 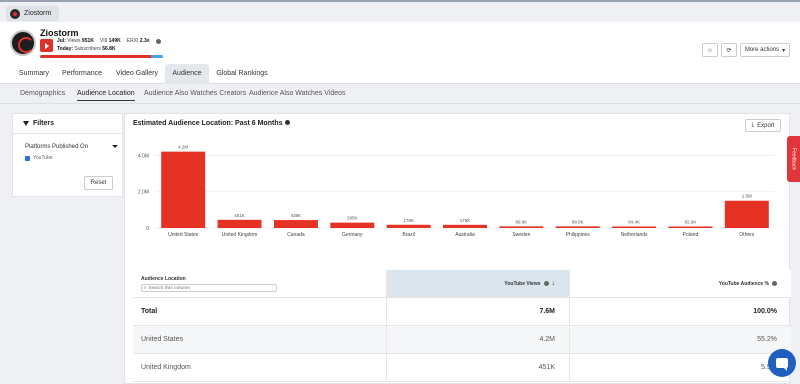 I want to click on star-icon: ☆, so click(x=710, y=50).